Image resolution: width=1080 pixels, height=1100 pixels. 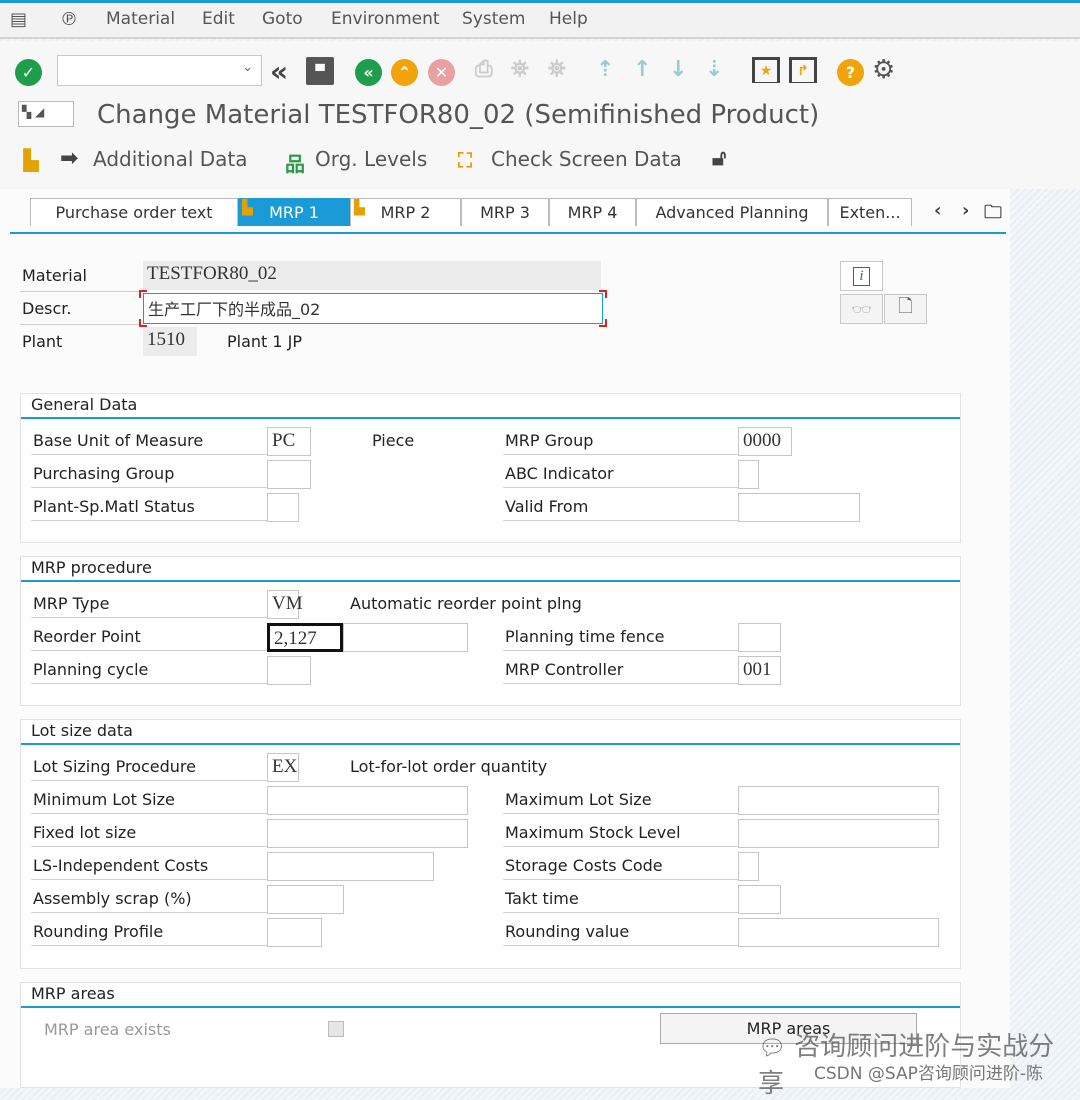 What do you see at coordinates (350, 866) in the screenshot?
I see `ls-independent-costs-input` at bounding box center [350, 866].